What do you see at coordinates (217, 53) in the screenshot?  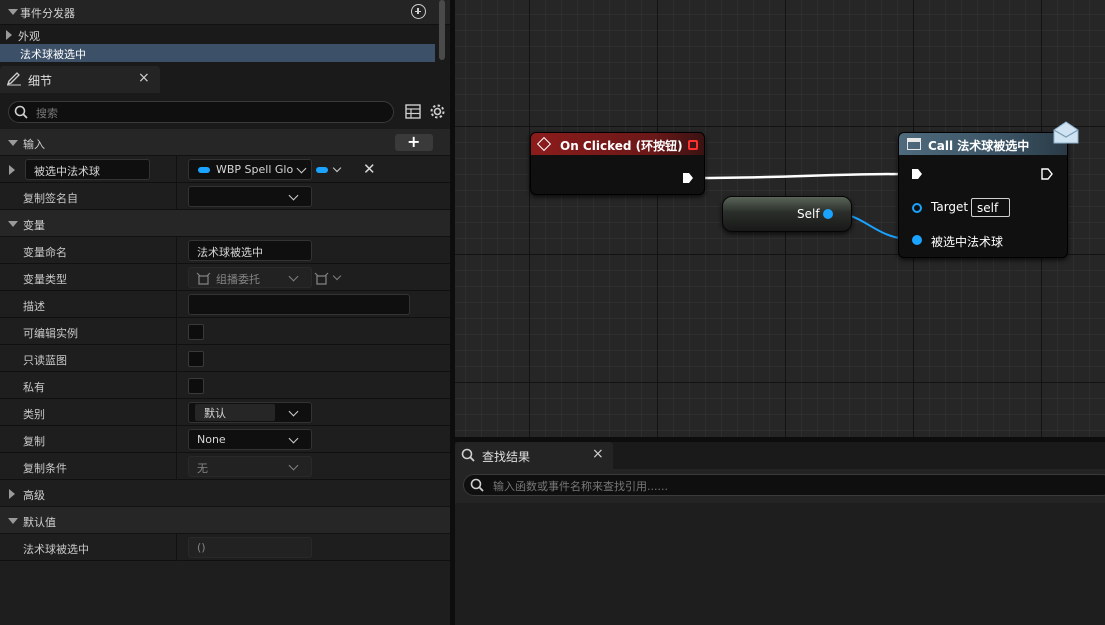 I see `dispatcher-item-selected: 法术球被选中` at bounding box center [217, 53].